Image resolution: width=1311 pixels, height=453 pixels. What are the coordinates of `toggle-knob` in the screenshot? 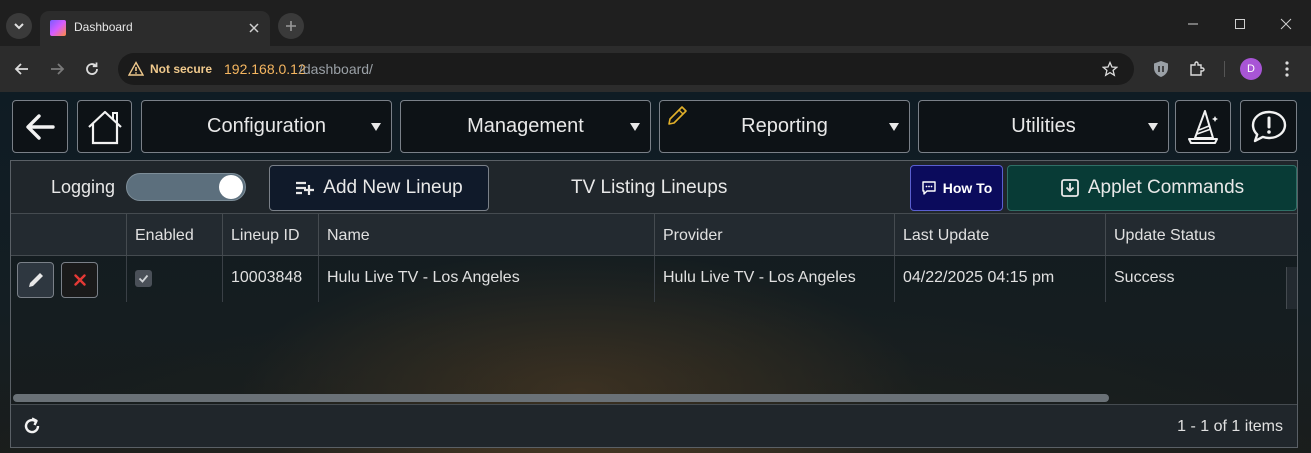 It's located at (231, 187).